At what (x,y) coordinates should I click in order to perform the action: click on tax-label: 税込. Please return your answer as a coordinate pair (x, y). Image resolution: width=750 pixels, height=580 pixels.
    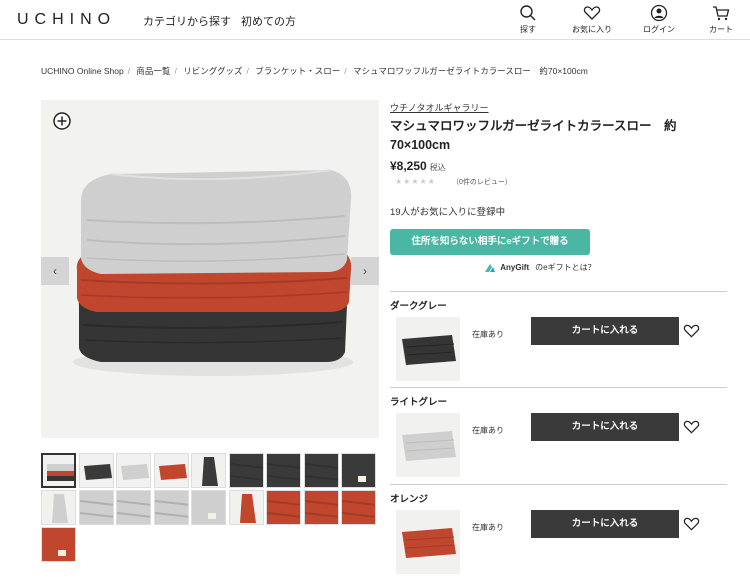
    Looking at the image, I should click on (437, 167).